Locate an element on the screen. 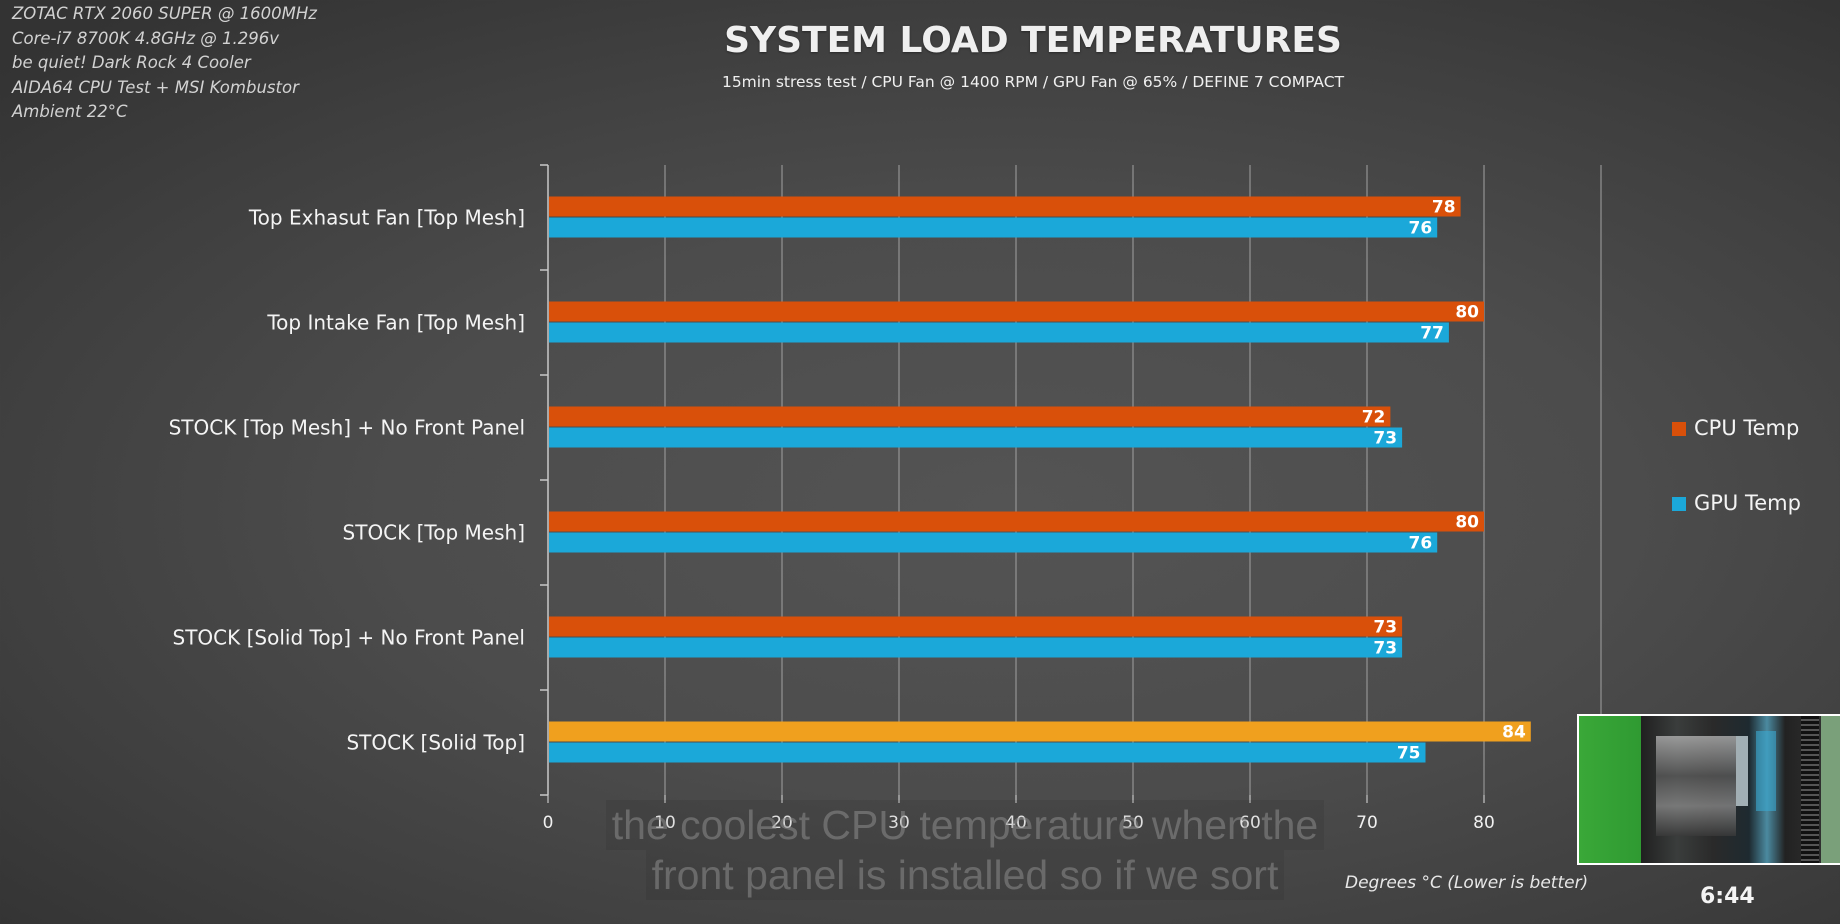 This screenshot has height=924, width=1840. data-label-cpu: 84 is located at coordinates (1514, 733).